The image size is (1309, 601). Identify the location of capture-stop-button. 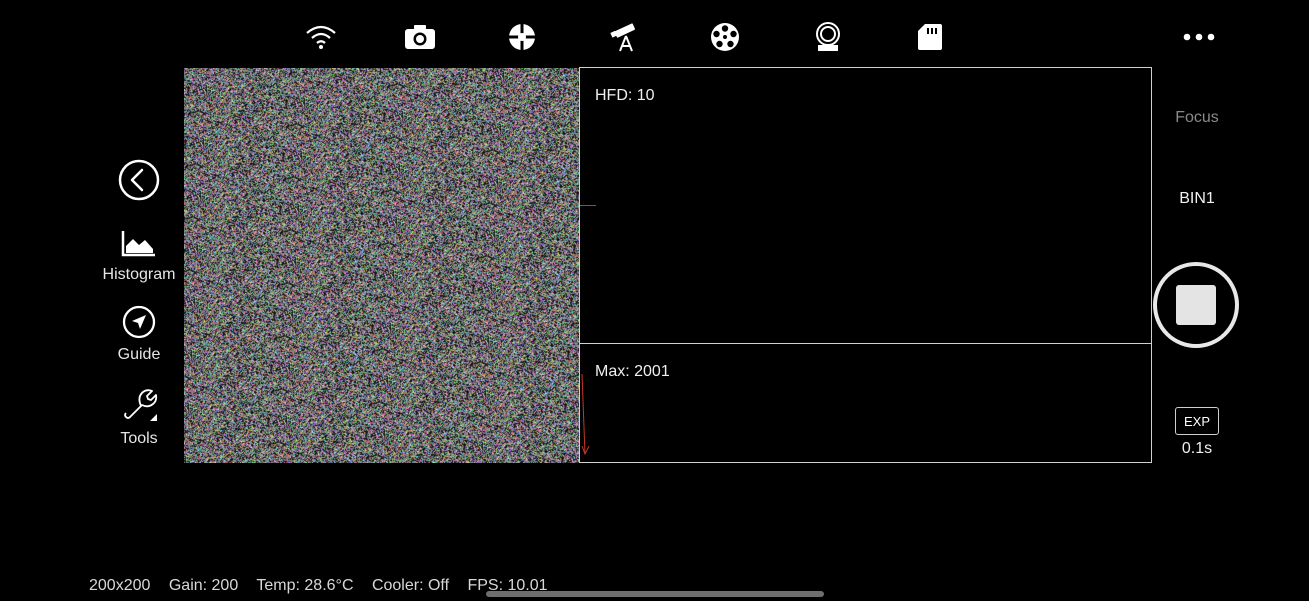
(1196, 305).